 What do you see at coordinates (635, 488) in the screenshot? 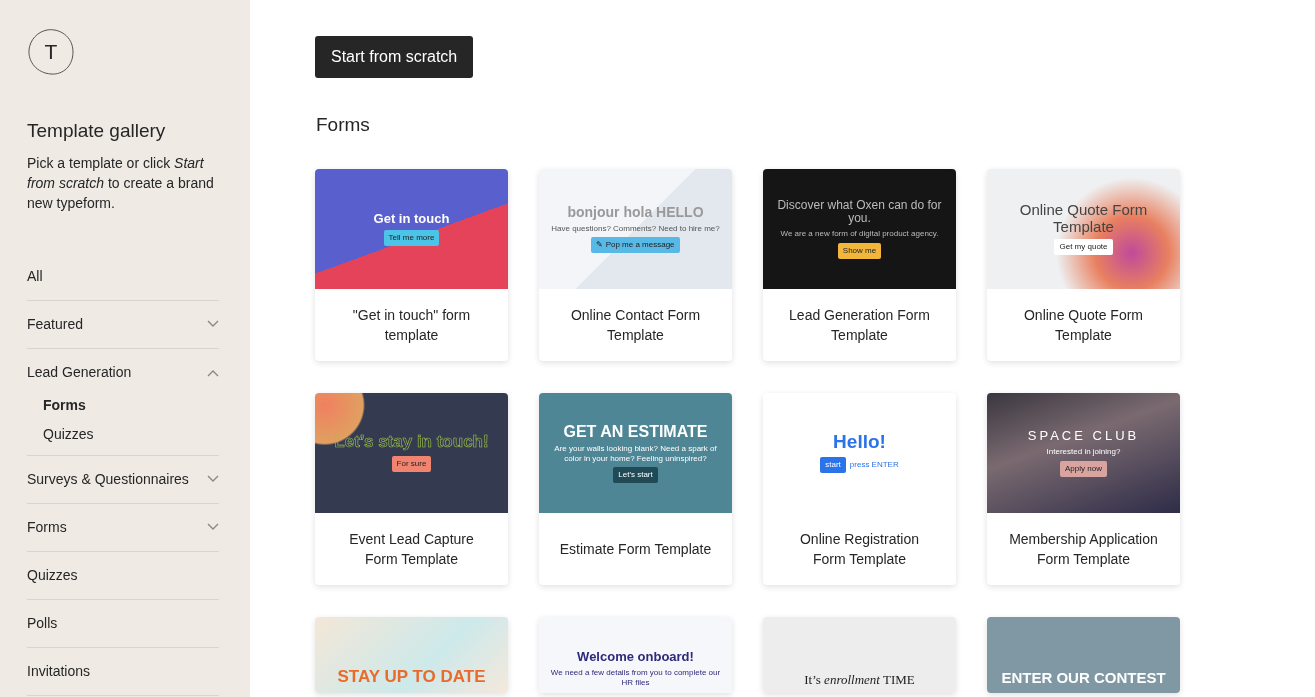
I see `template-card: GET AN ESTIMATE Are your walls looking blank? Need a spark of color in your home? Feeling uninspired? Let's start Estimate Form Template` at bounding box center [635, 488].